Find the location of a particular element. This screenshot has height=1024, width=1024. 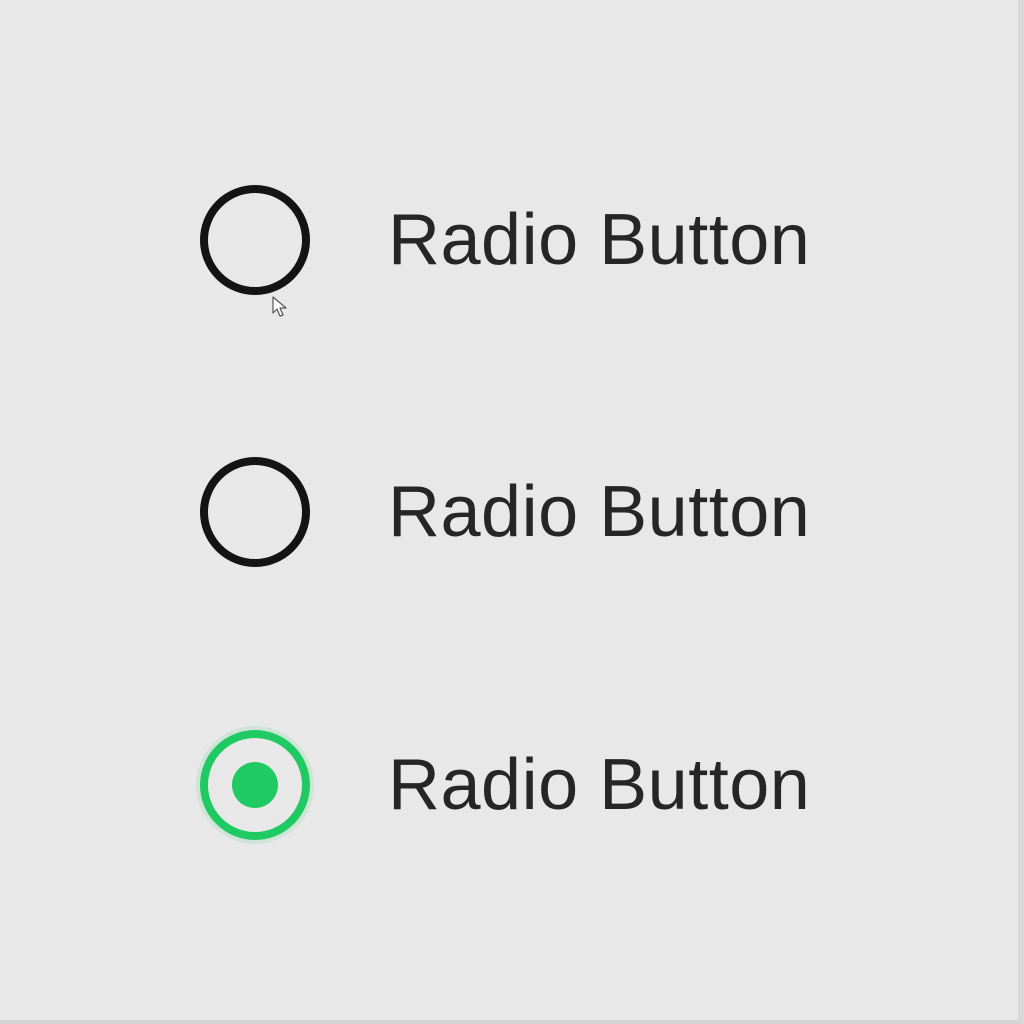

radio-option-3: Radio Button is located at coordinates (505, 785).